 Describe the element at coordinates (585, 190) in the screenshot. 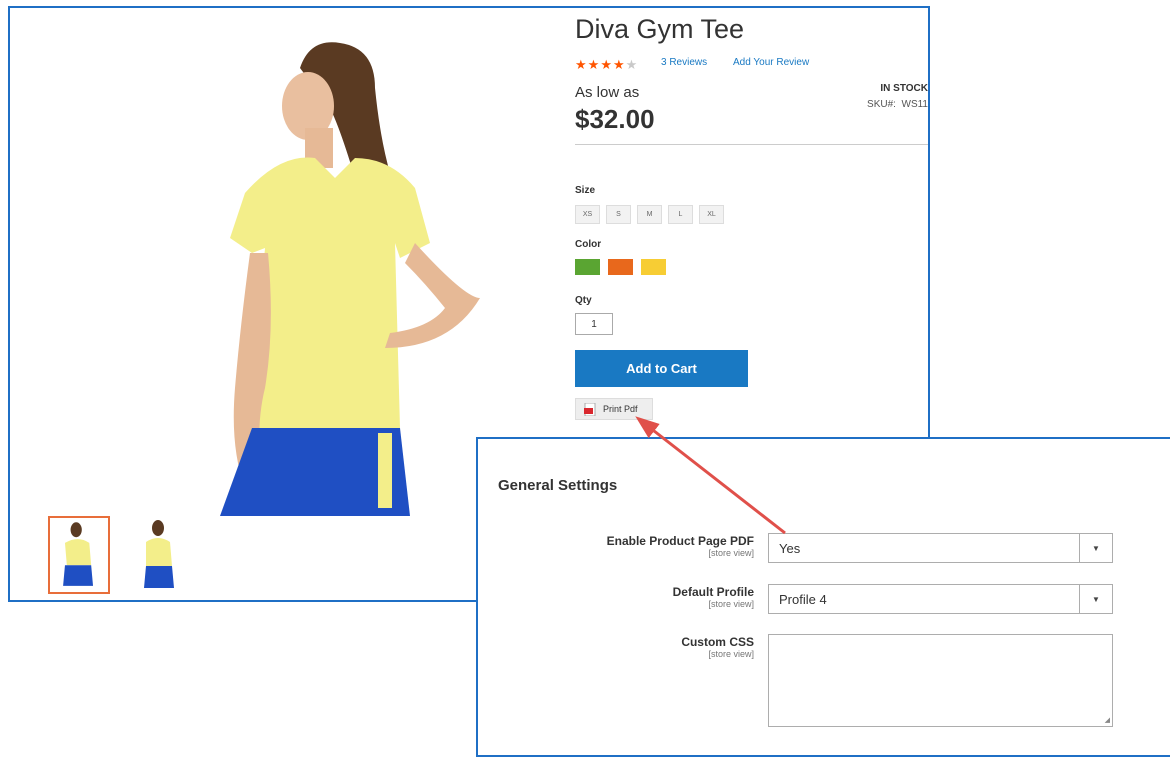

I see `size-label: Size` at that location.